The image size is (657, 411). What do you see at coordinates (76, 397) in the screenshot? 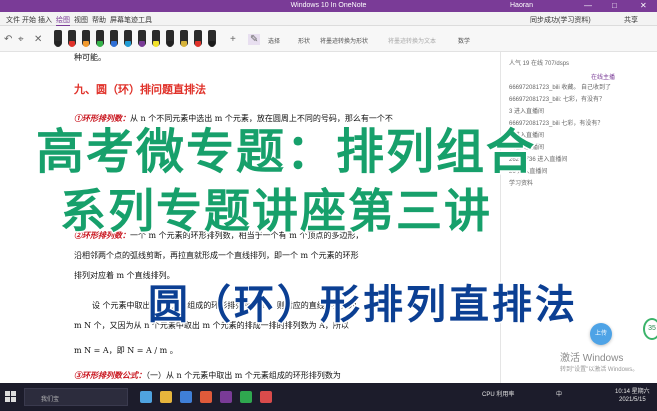
I see `taskbar-search-input: 我们宝` at bounding box center [76, 397].